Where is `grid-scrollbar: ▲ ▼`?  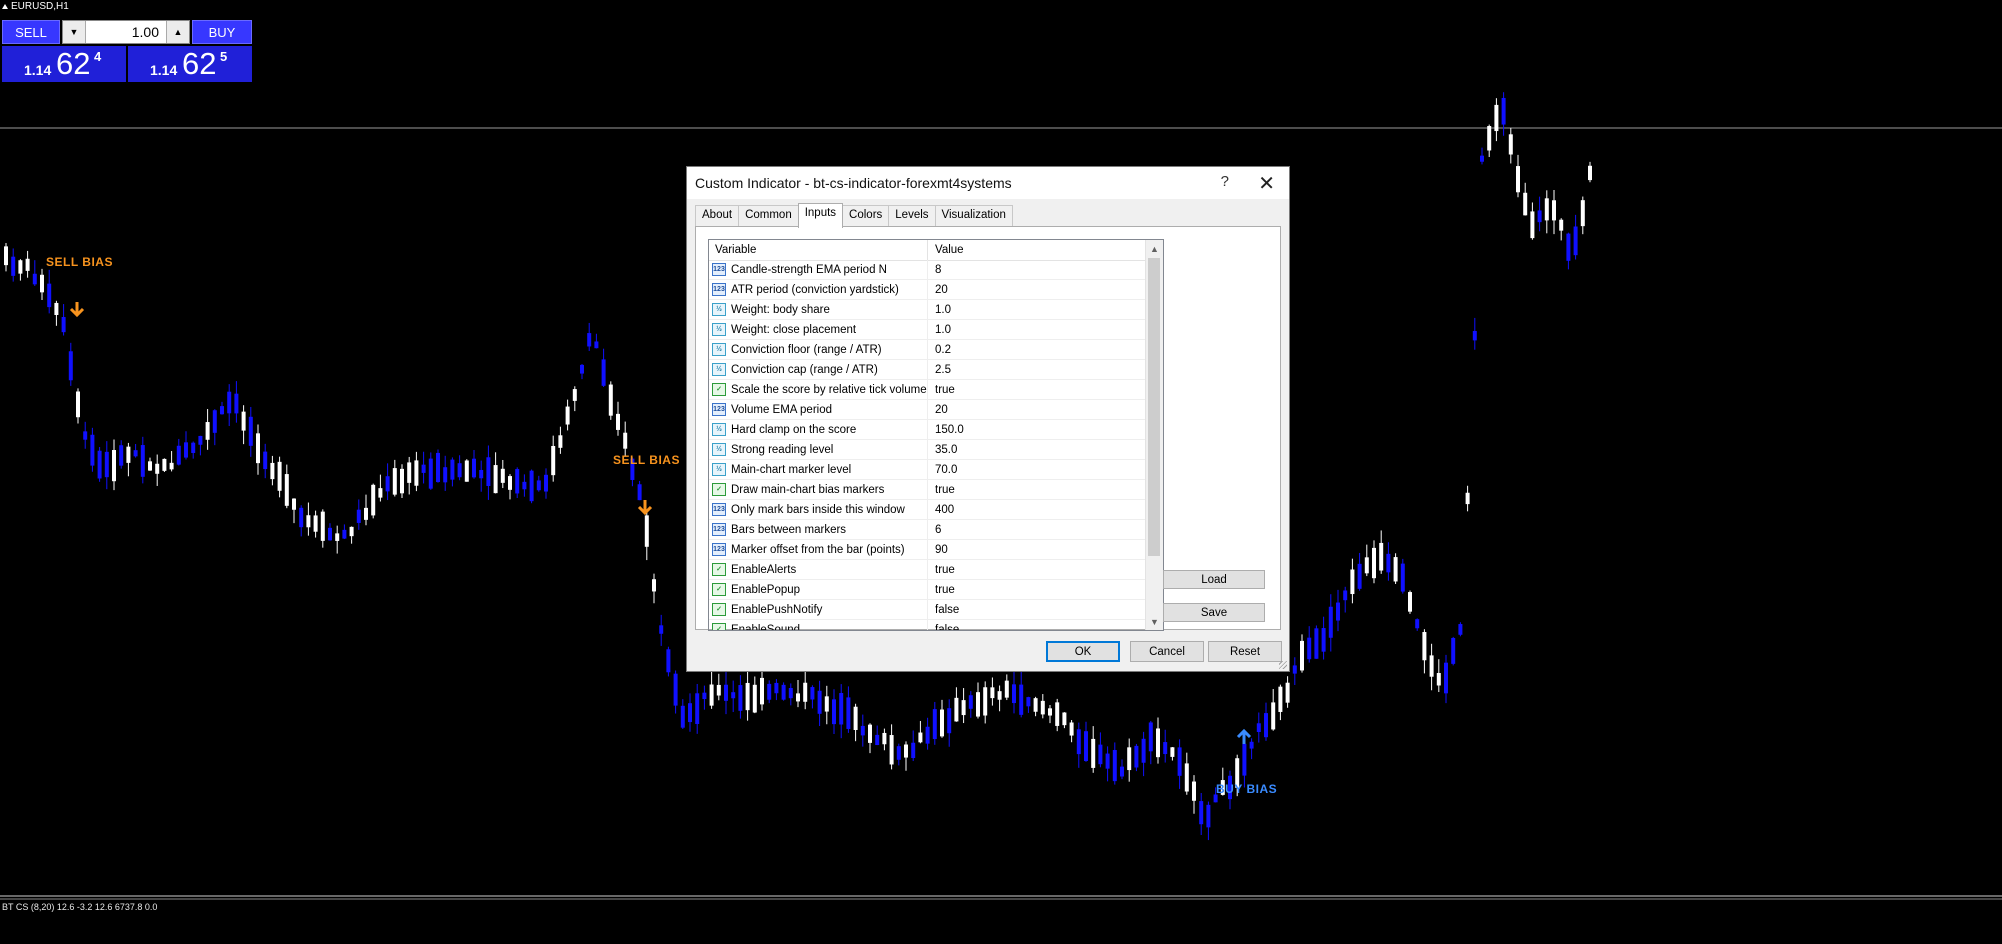
grid-scrollbar: ▲ ▼ is located at coordinates (1154, 435).